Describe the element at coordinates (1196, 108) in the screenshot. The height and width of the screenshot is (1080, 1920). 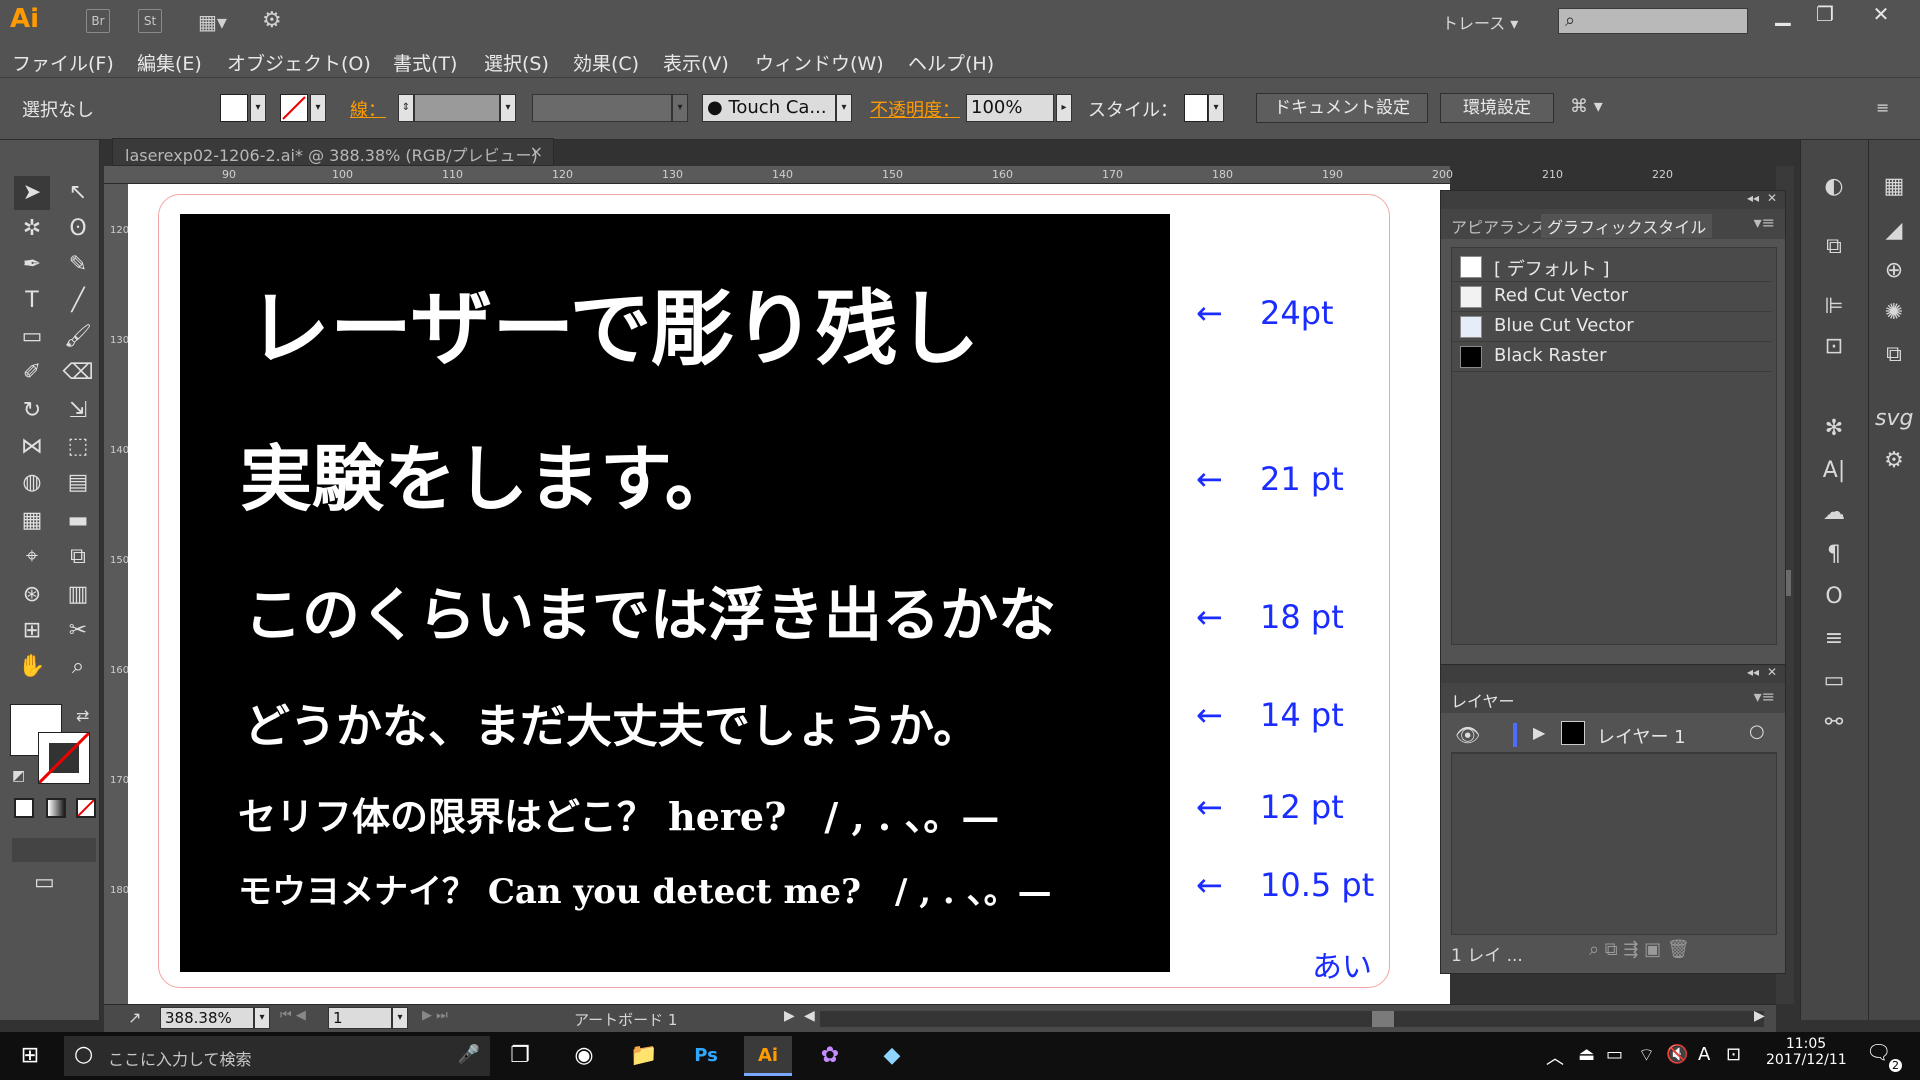
I see `style-swatch` at that location.